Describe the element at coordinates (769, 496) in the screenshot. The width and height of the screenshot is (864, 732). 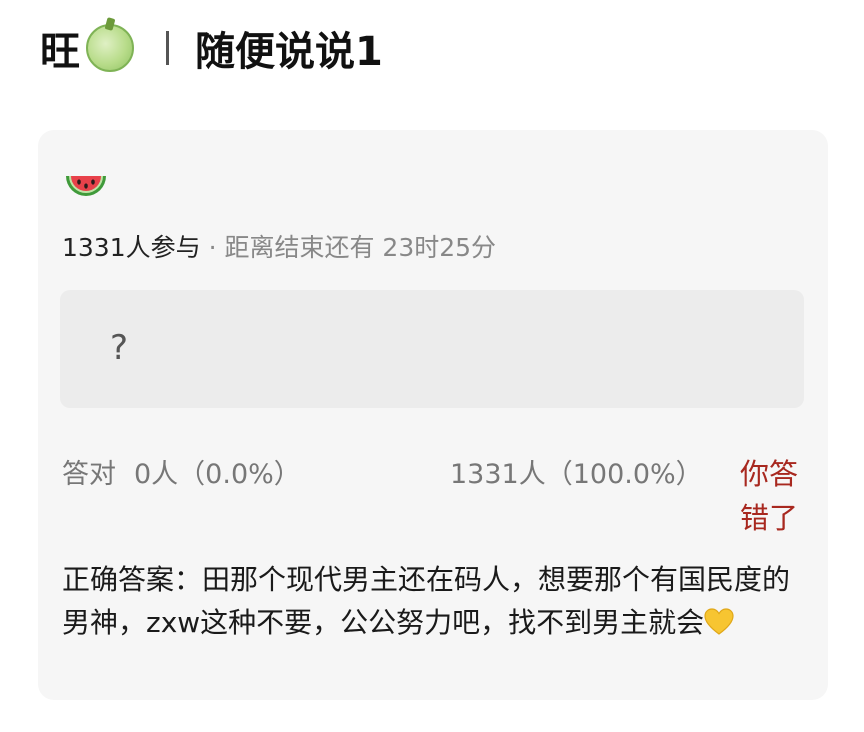
I see `wrong-answer-label: 你答错了` at that location.